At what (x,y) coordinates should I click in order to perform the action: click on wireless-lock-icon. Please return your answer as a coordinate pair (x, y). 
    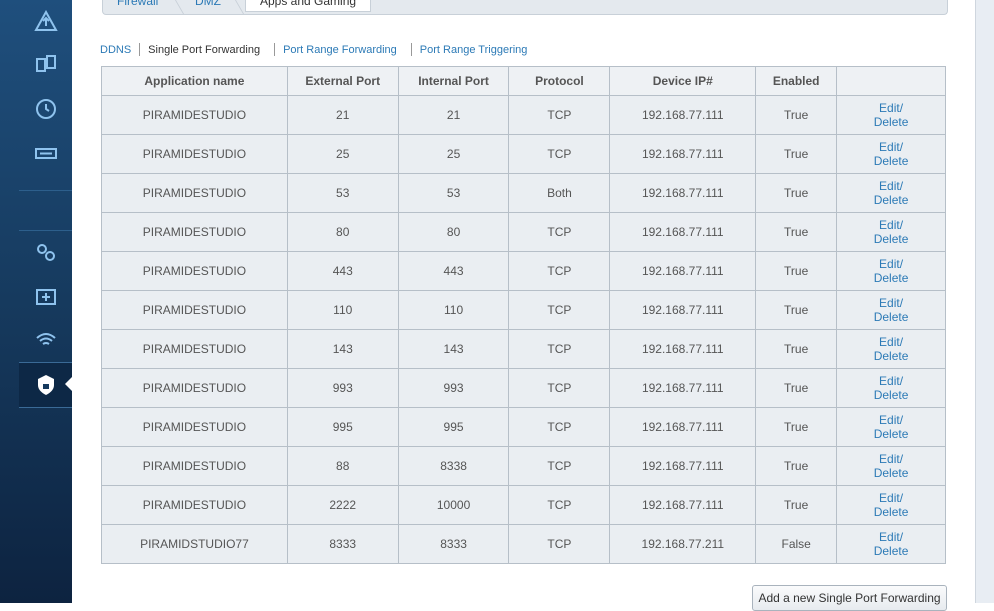
    Looking at the image, I should click on (45, 339).